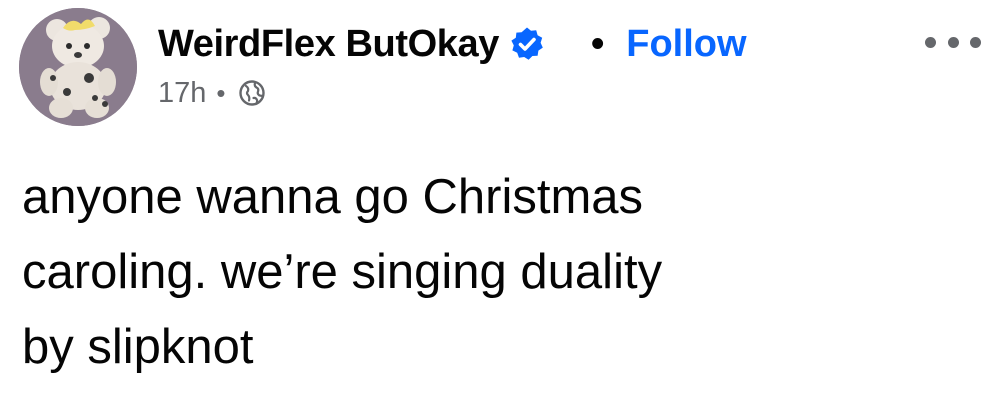 This screenshot has height=413, width=1000. Describe the element at coordinates (212, 93) in the screenshot. I see `post-meta: 17h •` at that location.